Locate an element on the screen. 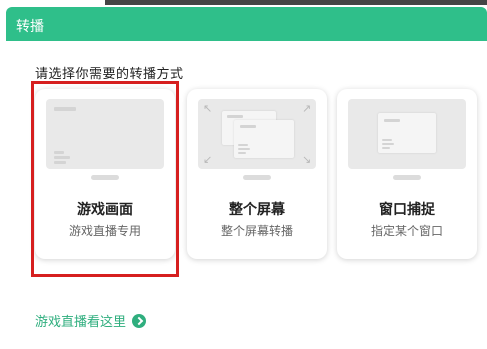 The width and height of the screenshot is (487, 349). mode-card-window: 窗口捕捉 指定某个窗口 is located at coordinates (407, 174).